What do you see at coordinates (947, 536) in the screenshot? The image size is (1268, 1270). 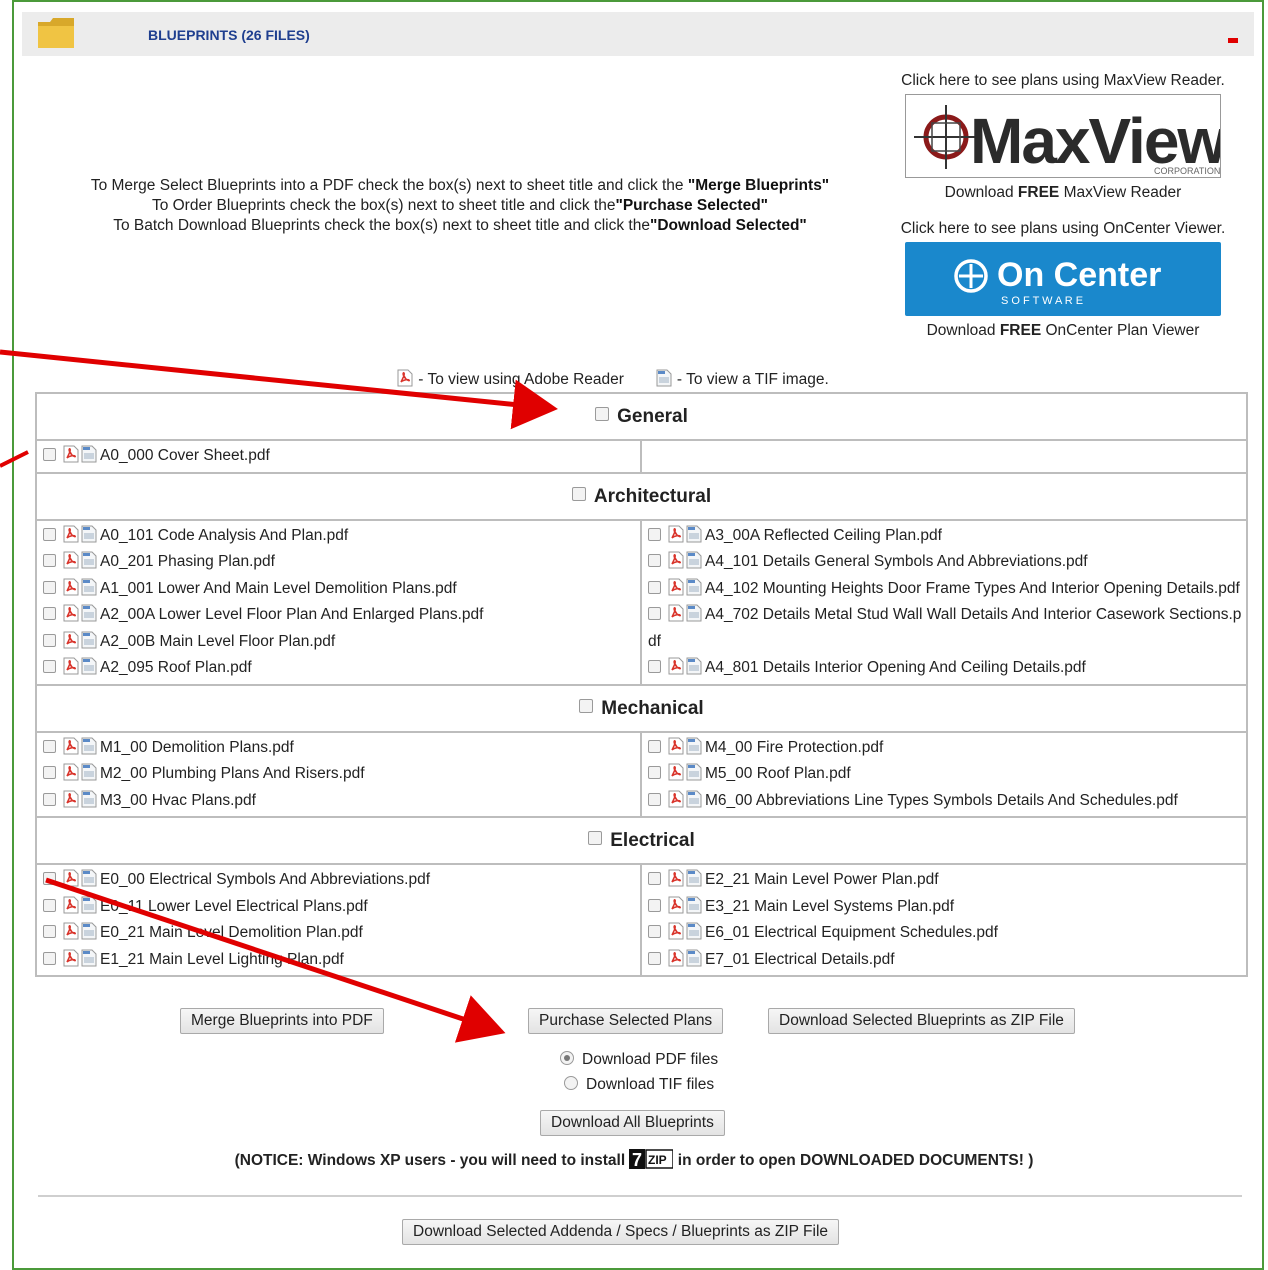 I see `file-item: A3_00A Reflected Ceiling Plan.pdf` at bounding box center [947, 536].